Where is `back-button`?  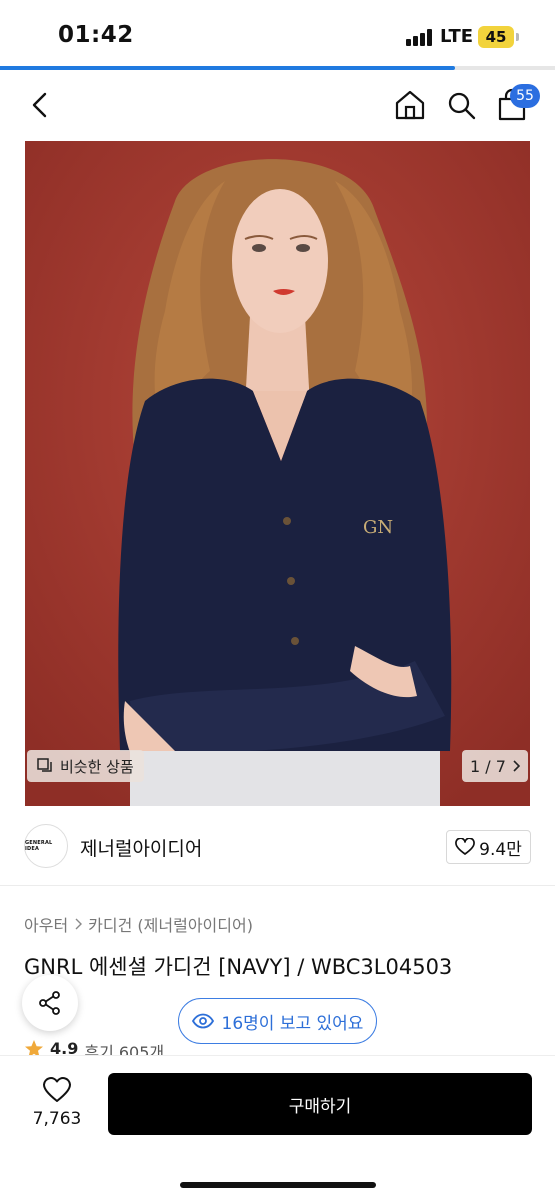
back-button is located at coordinates (41, 105).